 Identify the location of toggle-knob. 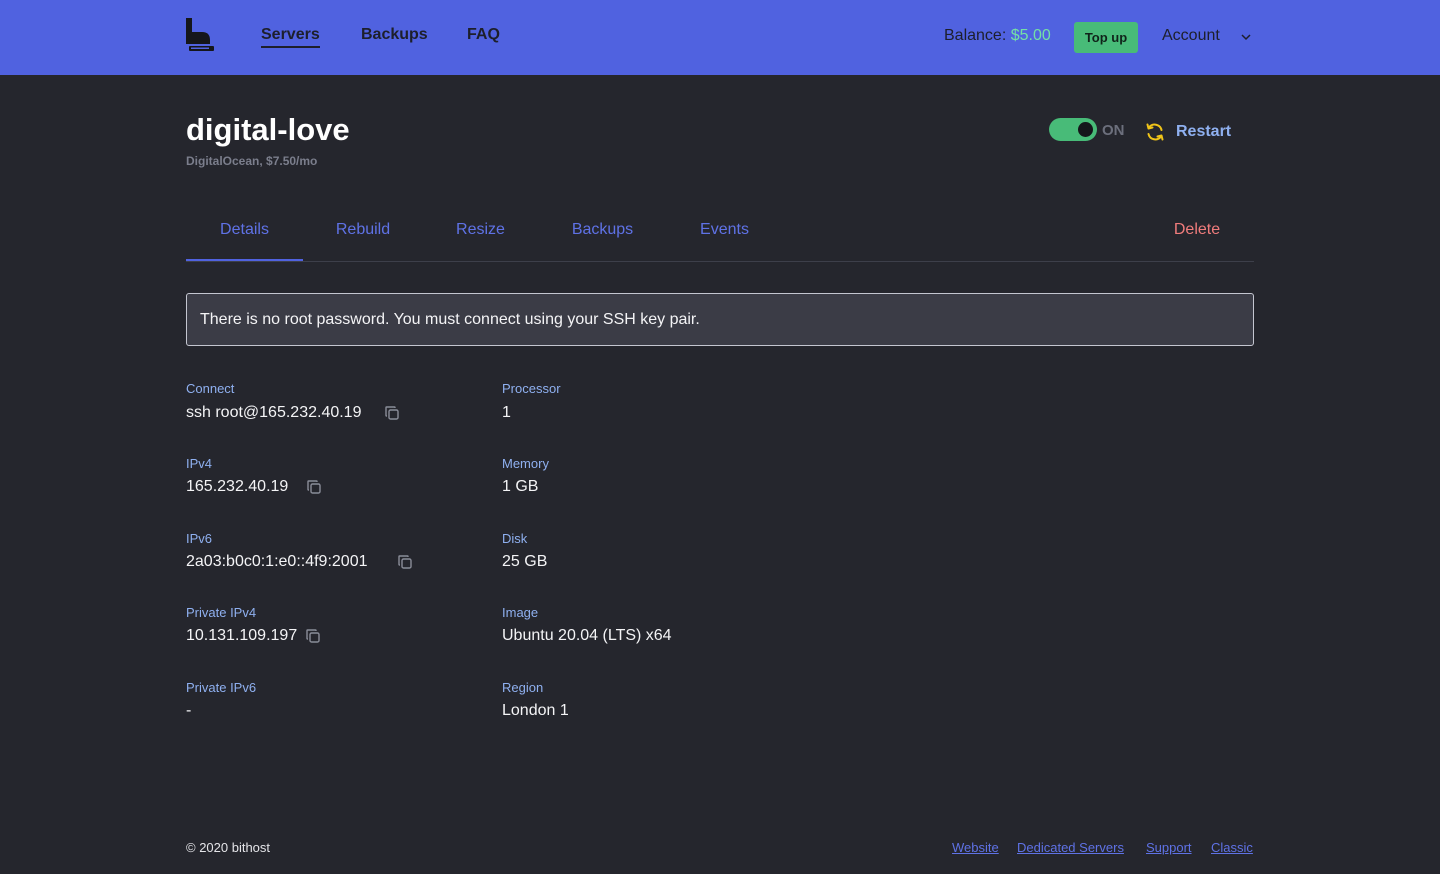
(1085, 129).